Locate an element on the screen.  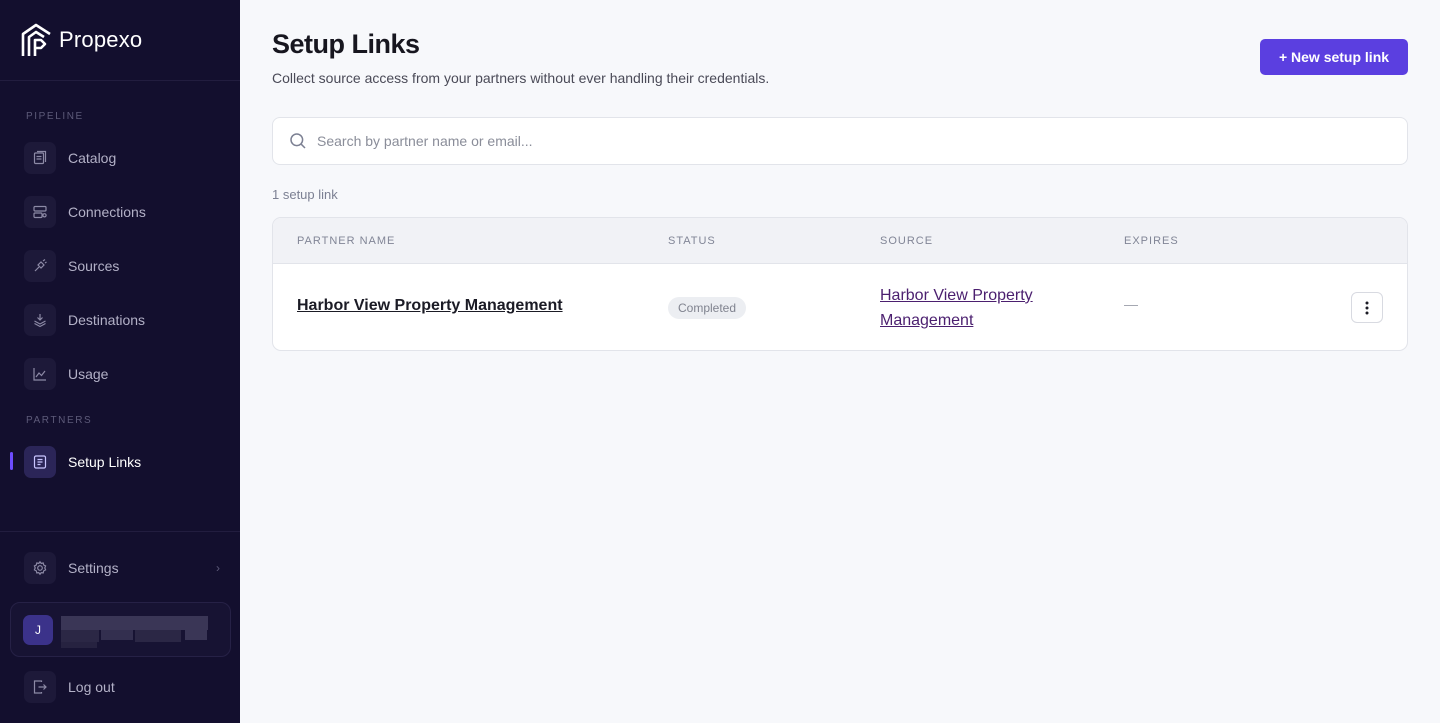
column-header-expires: EXPIRES is located at coordinates (1151, 241).